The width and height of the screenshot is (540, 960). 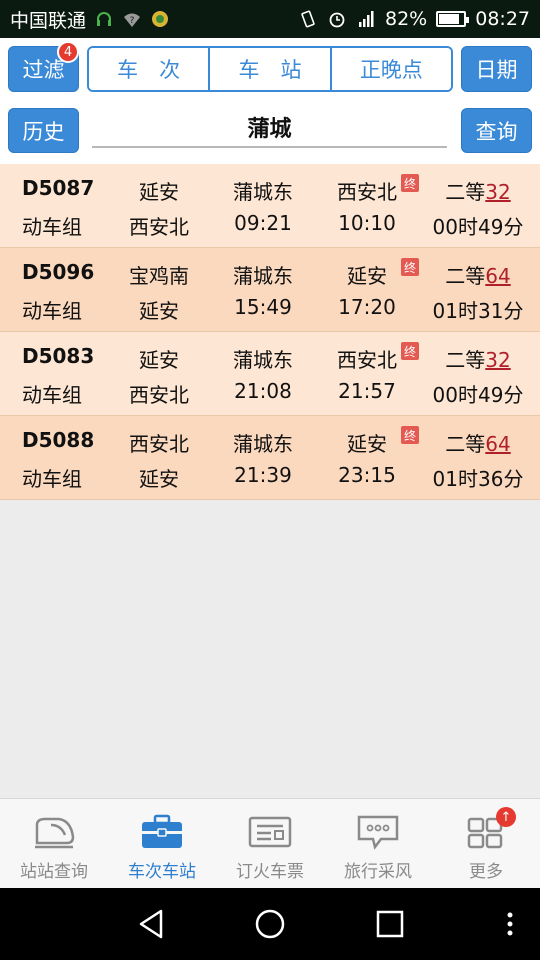 What do you see at coordinates (159, 444) in the screenshot?
I see `origin-station: 西安北` at bounding box center [159, 444].